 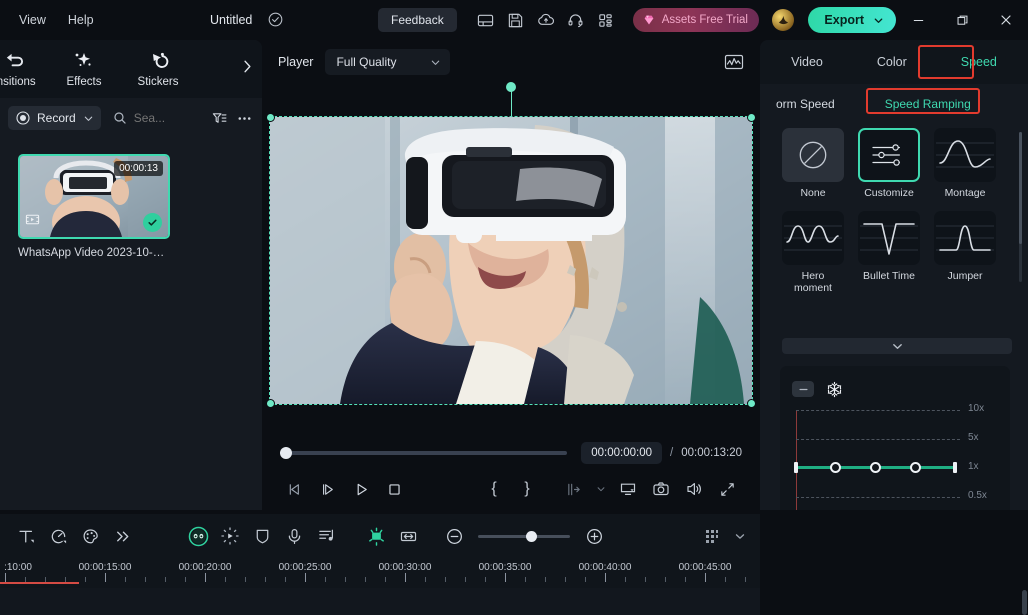 What do you see at coordinates (90, 536) in the screenshot?
I see `color-tool` at bounding box center [90, 536].